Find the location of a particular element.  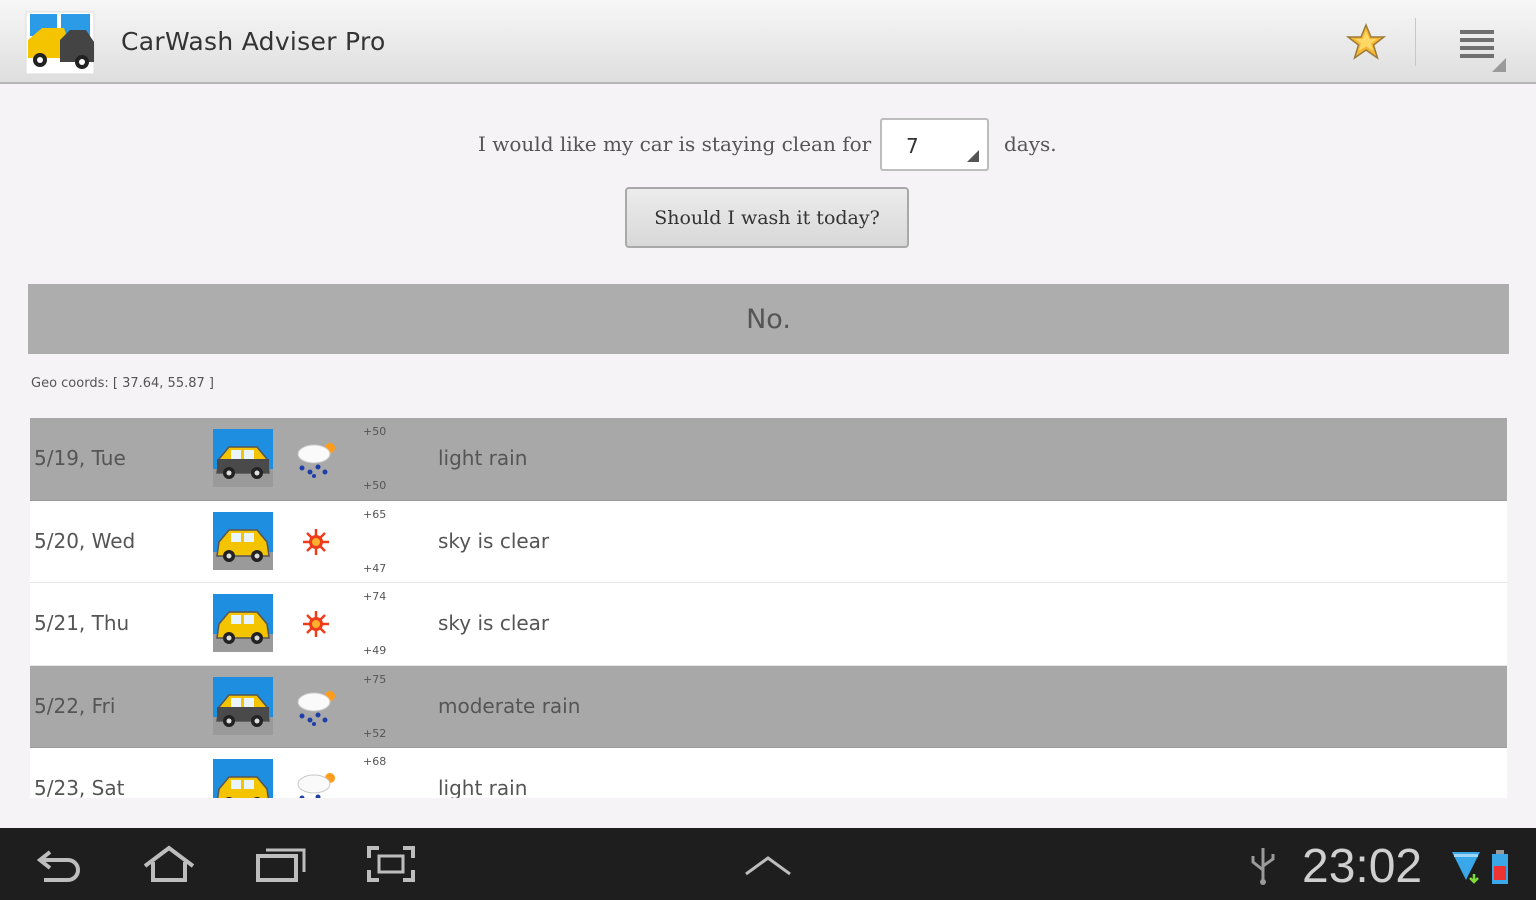

wifi-icon is located at coordinates (1466, 866).